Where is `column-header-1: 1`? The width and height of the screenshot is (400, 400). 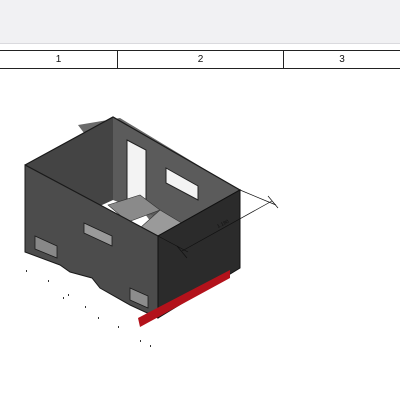 column-header-1: 1 is located at coordinates (58, 59).